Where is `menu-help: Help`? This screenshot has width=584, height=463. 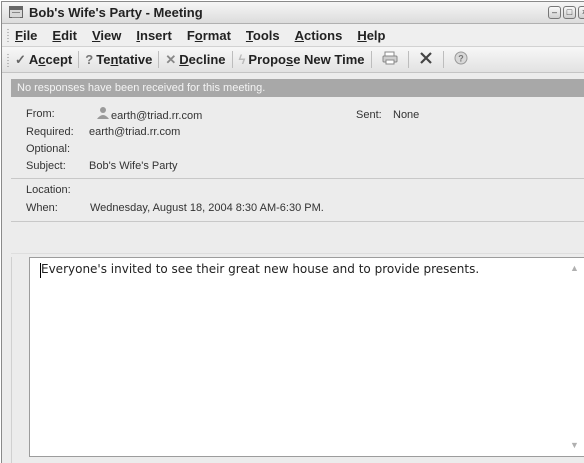 menu-help: Help is located at coordinates (371, 35).